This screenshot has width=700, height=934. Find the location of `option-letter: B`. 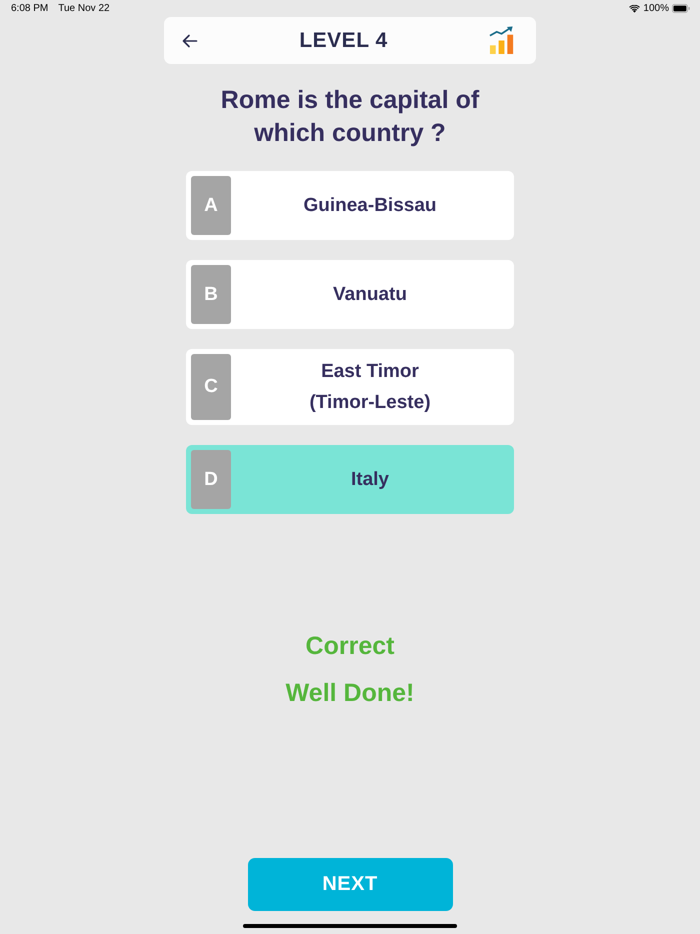

option-letter: B is located at coordinates (211, 294).